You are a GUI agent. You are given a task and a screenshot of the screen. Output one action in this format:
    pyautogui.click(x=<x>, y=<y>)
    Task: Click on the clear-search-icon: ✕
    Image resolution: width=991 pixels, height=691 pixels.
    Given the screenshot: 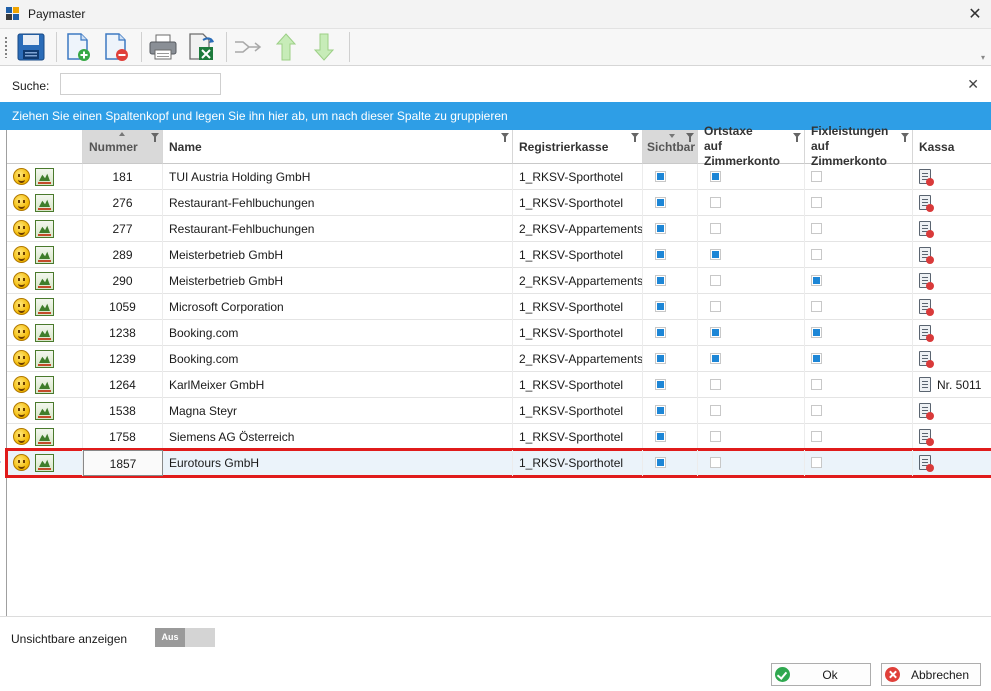 What is the action you would take?
    pyautogui.click(x=973, y=84)
    